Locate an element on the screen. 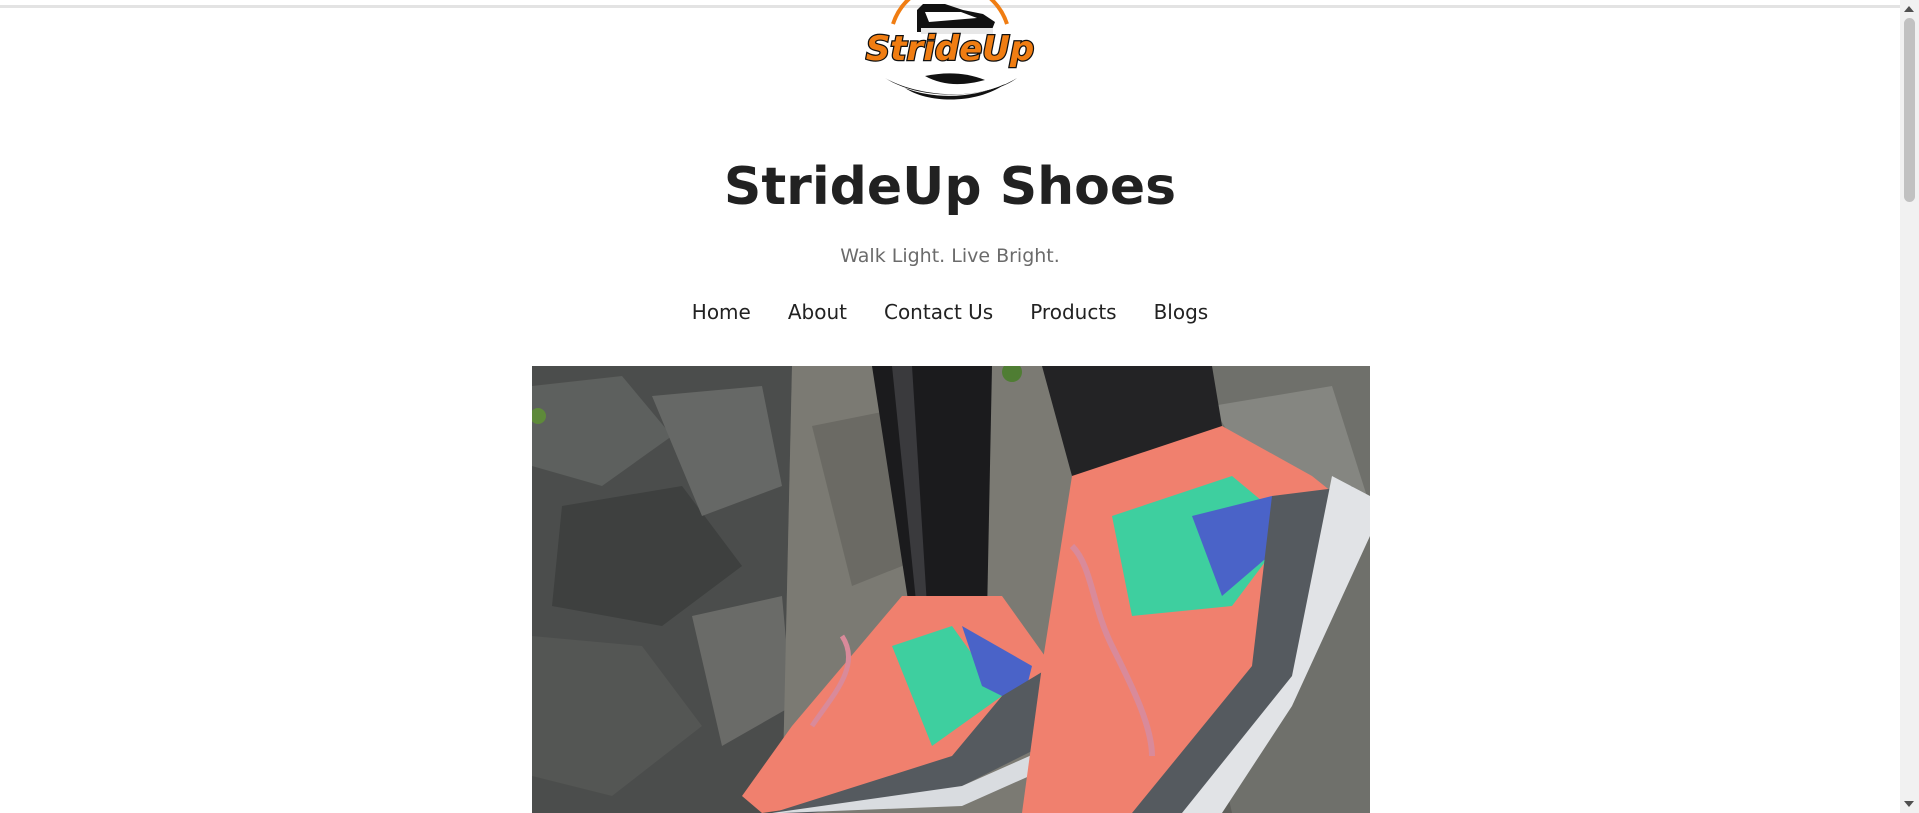 This screenshot has width=1919, height=813. stridup-logo: StrideUp is located at coordinates (950, 52).